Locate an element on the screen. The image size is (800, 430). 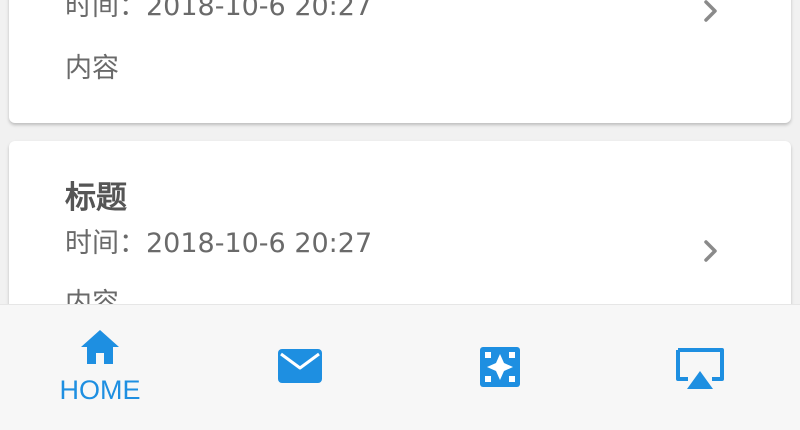
card-content: 内容 is located at coordinates (92, 68).